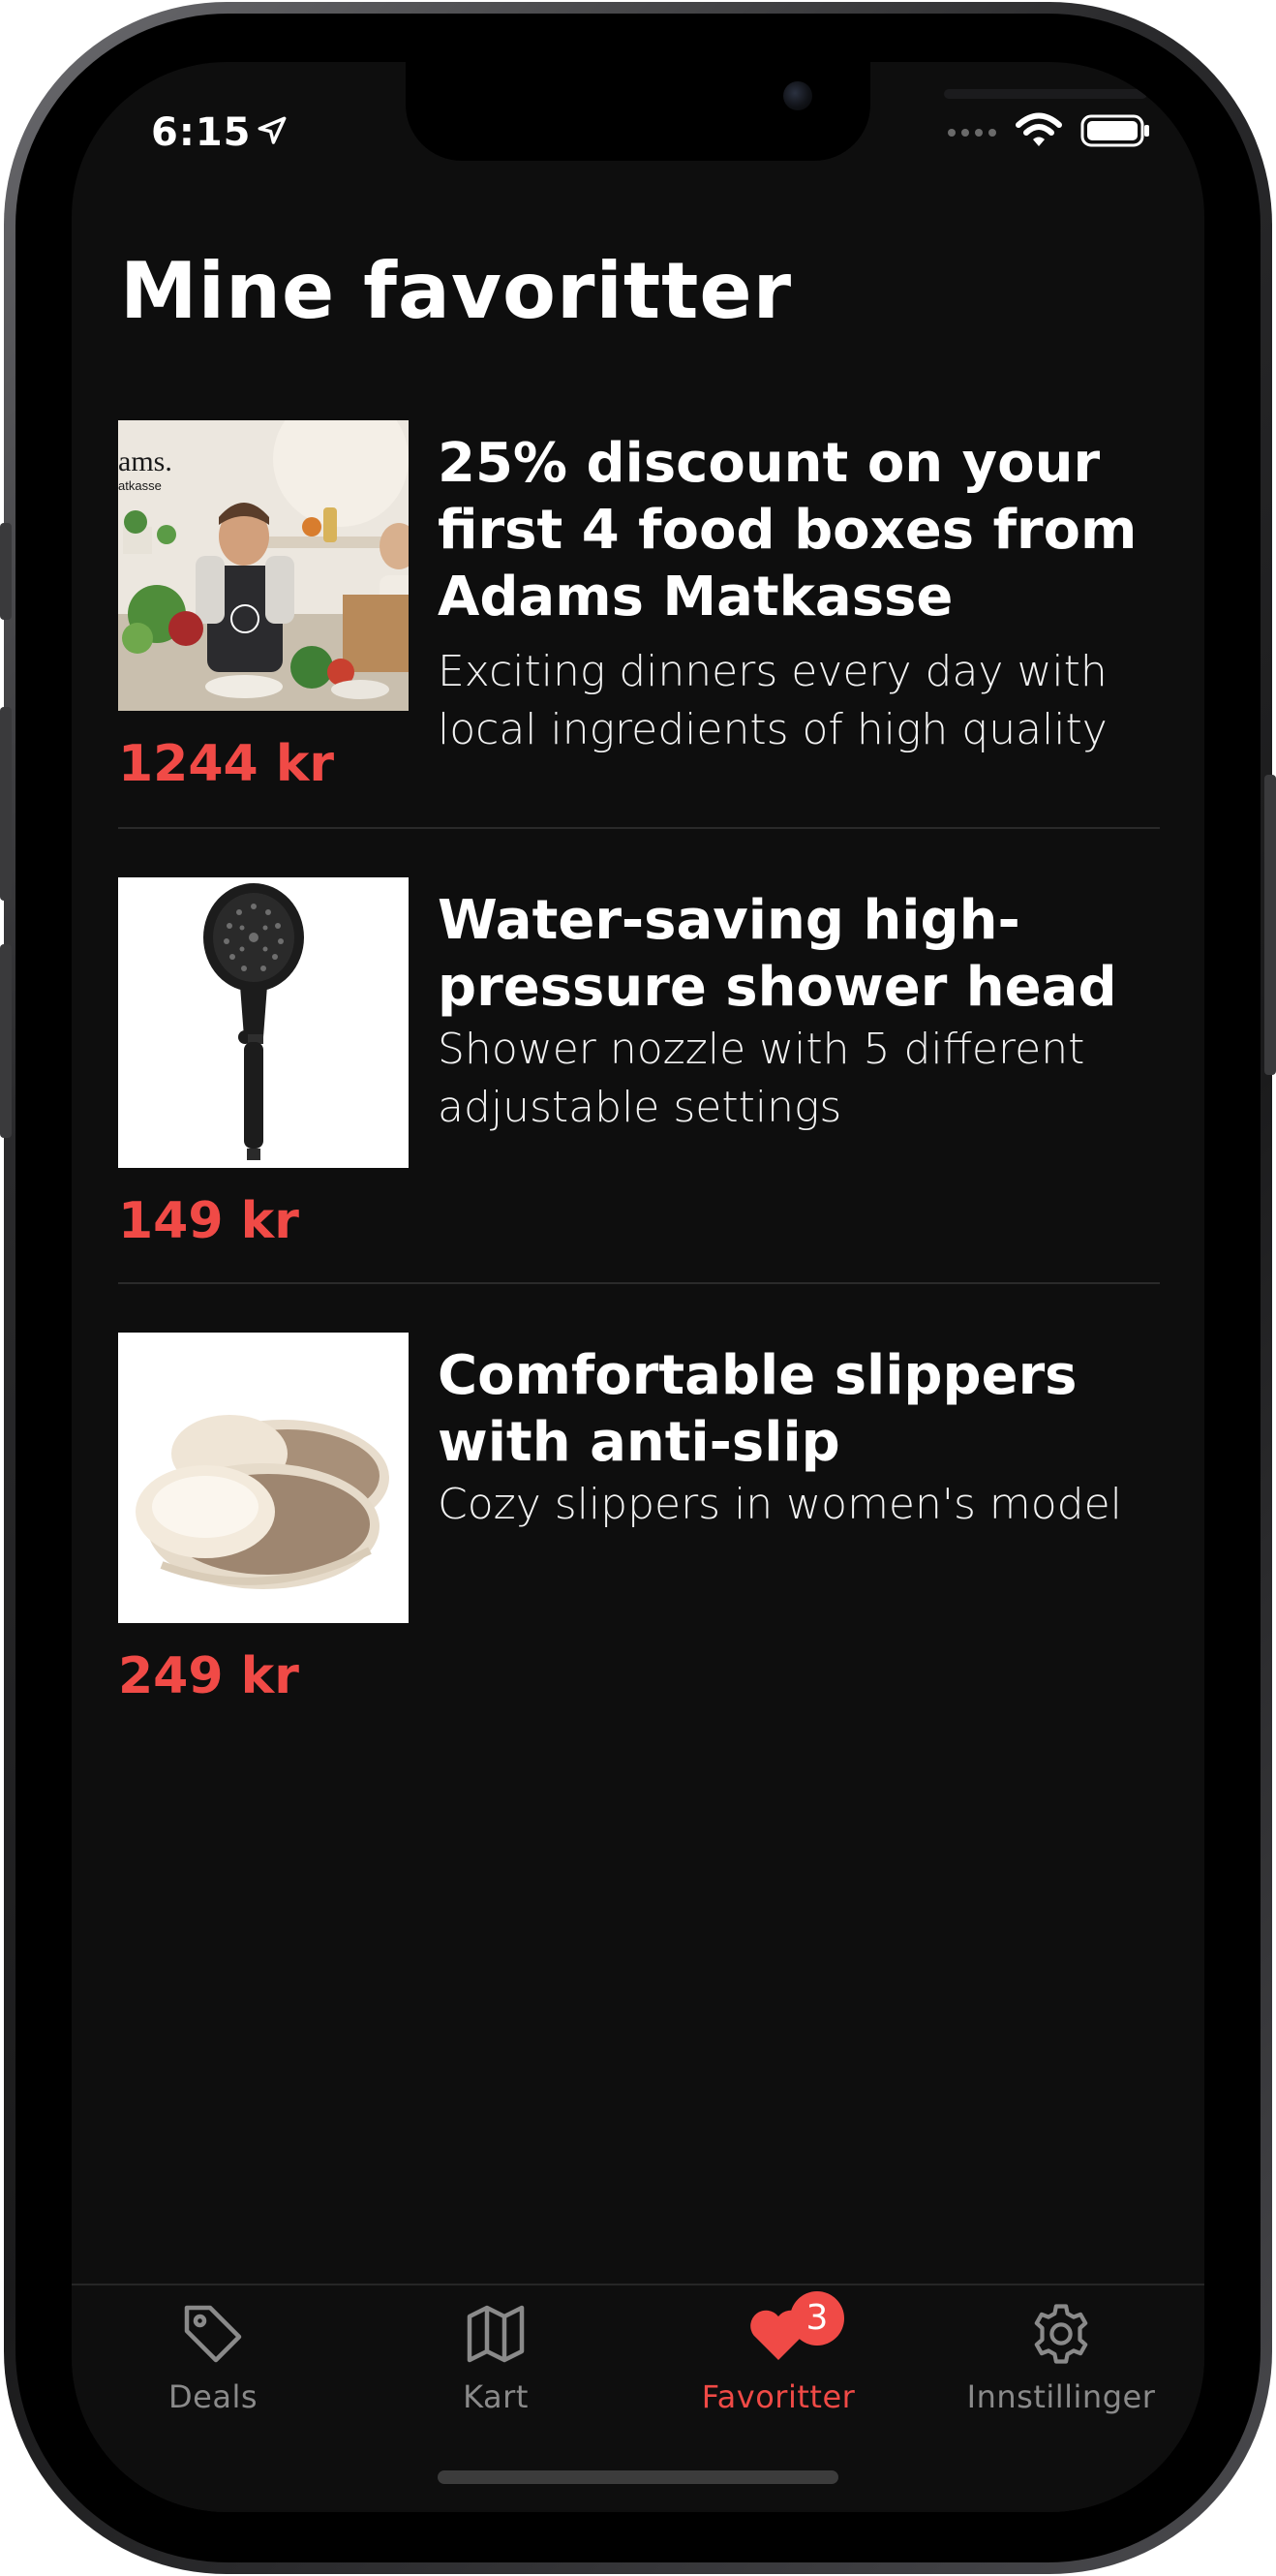  I want to click on side-button-volume-down, so click(6, 1041).